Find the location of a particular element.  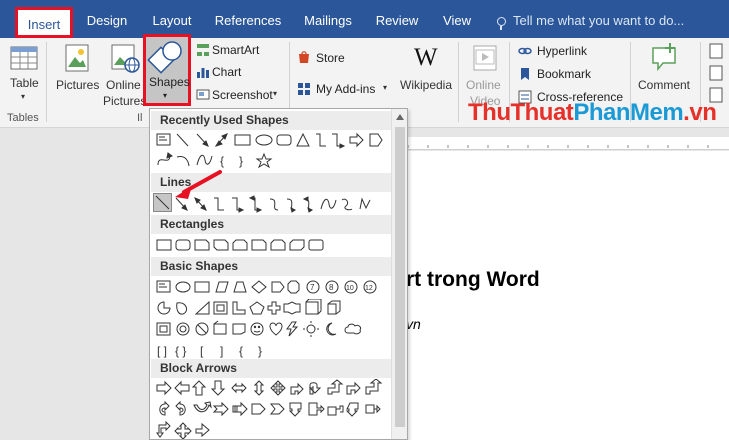

tab-review: Review is located at coordinates (397, 21).